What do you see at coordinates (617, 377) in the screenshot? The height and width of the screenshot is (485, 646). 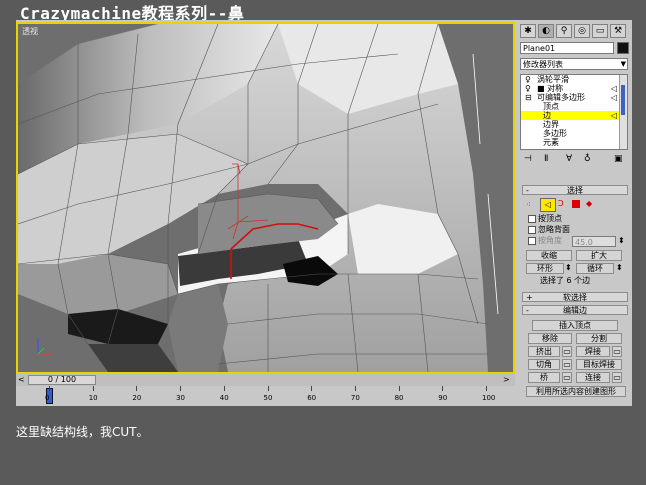 I see `connect-settings-icon: ▭` at bounding box center [617, 377].